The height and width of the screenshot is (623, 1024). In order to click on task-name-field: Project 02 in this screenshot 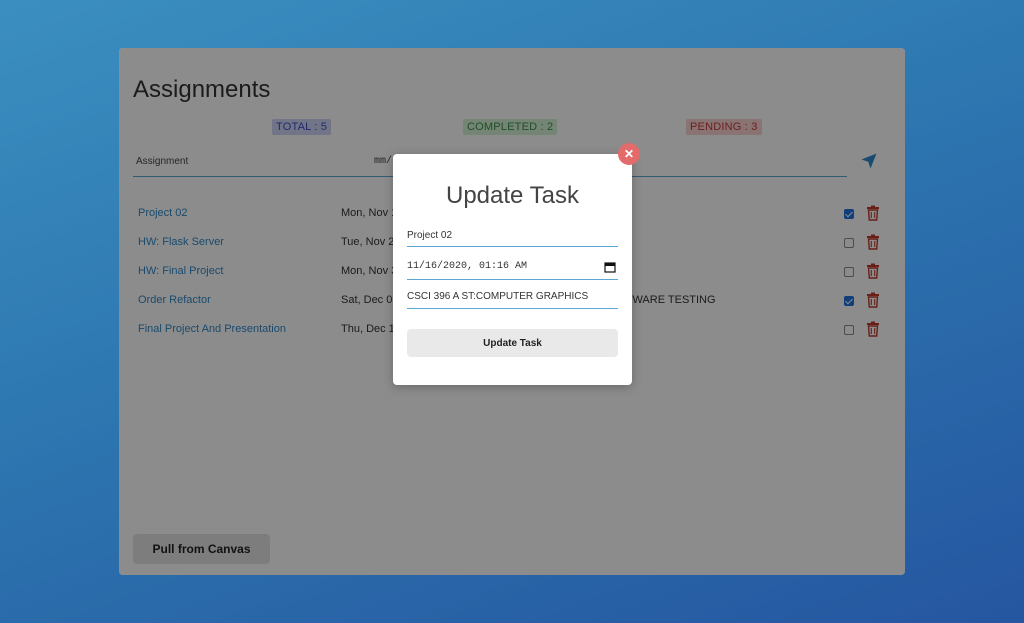, I will do `click(512, 238)`.